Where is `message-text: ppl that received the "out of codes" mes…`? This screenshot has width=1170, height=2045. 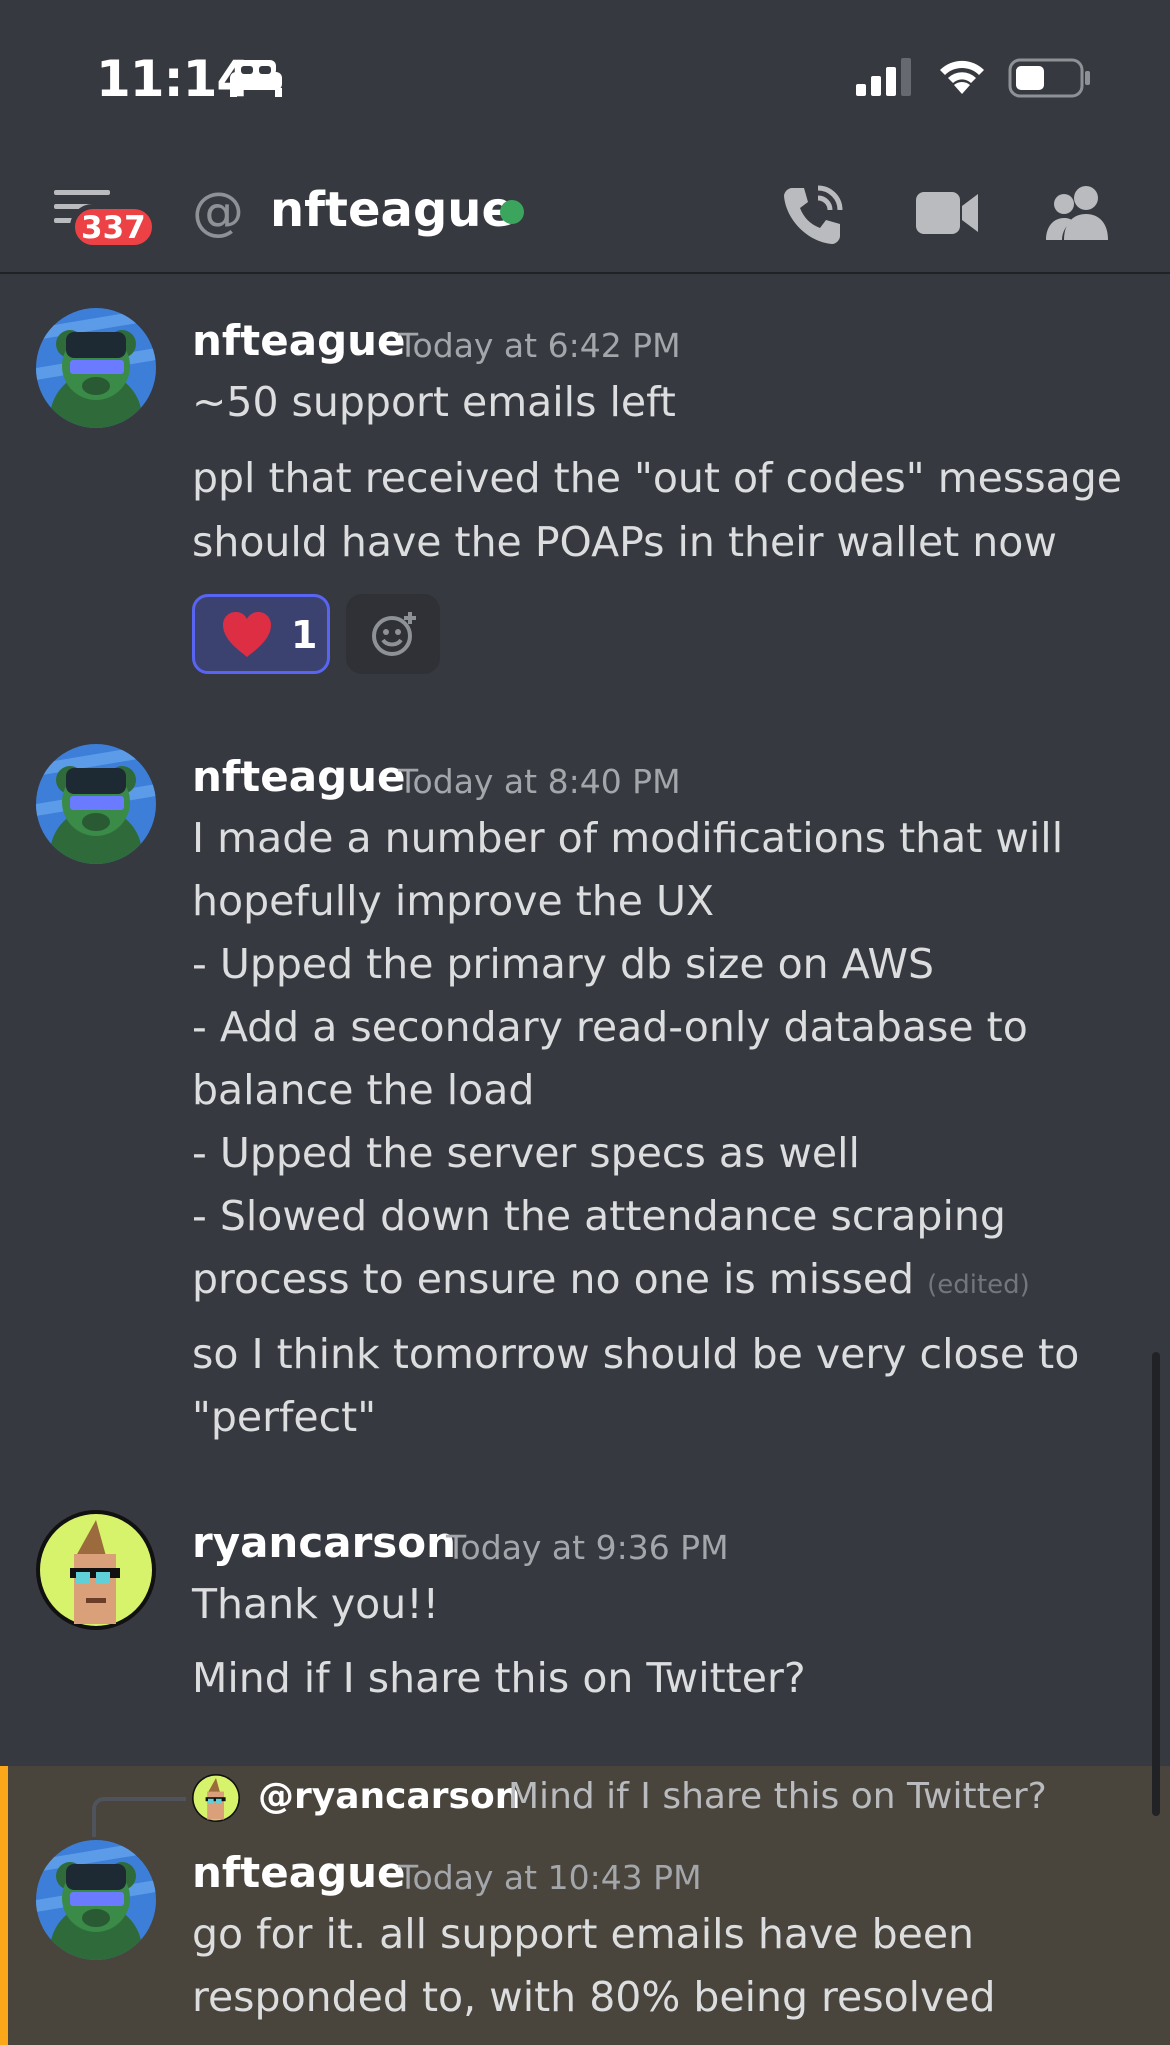 message-text: ppl that received the "out of codes" mes… is located at coordinates (657, 478).